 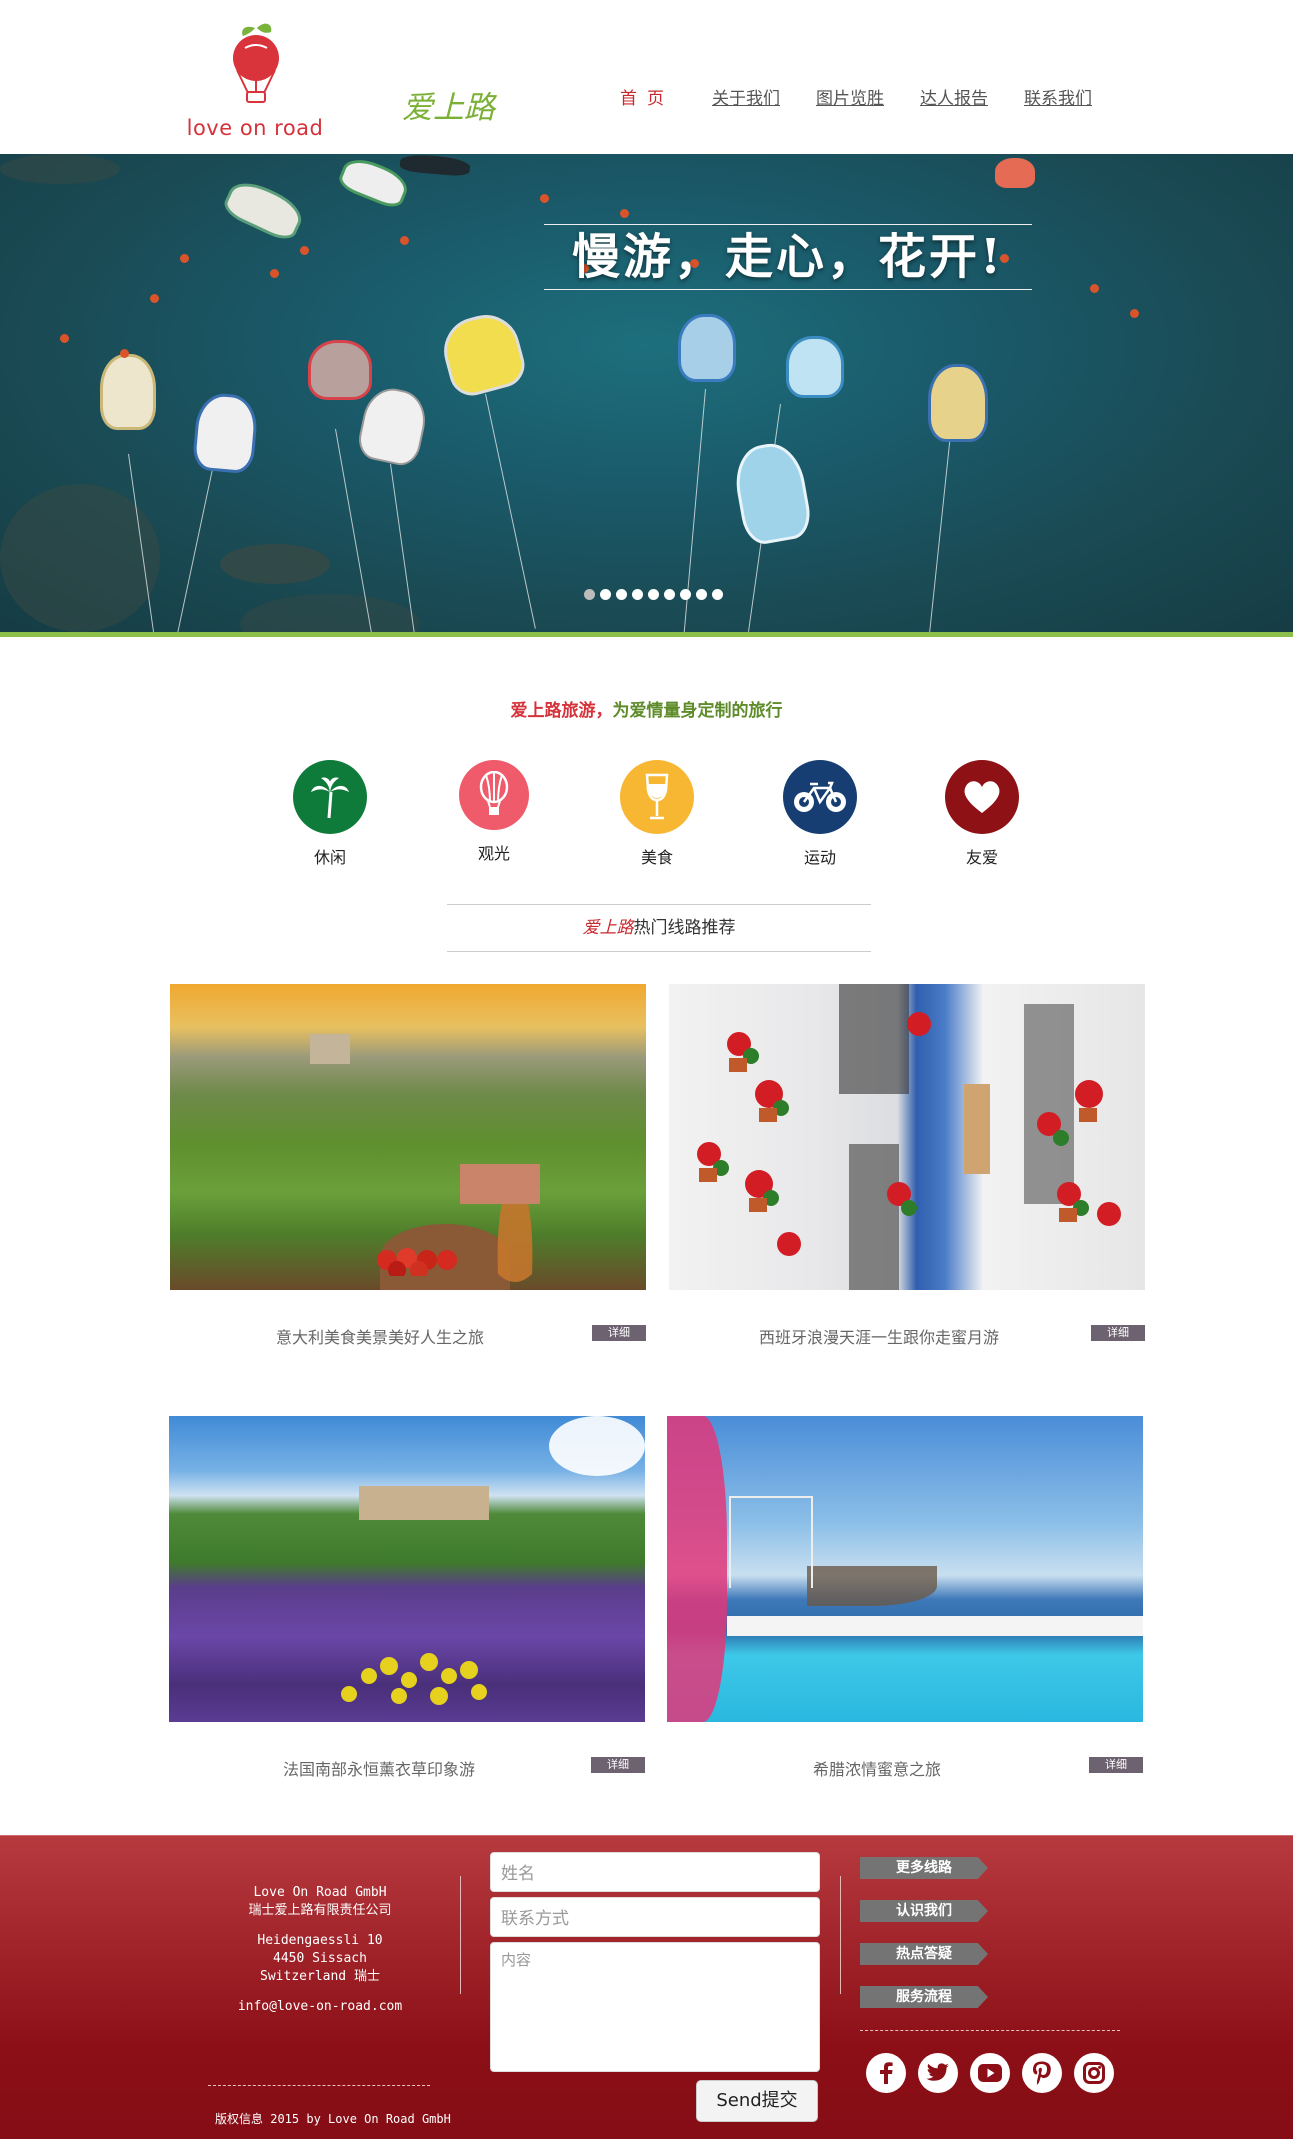 What do you see at coordinates (876, 1769) in the screenshot?
I see `route-title: 希腊浓情蜜意之旅` at bounding box center [876, 1769].